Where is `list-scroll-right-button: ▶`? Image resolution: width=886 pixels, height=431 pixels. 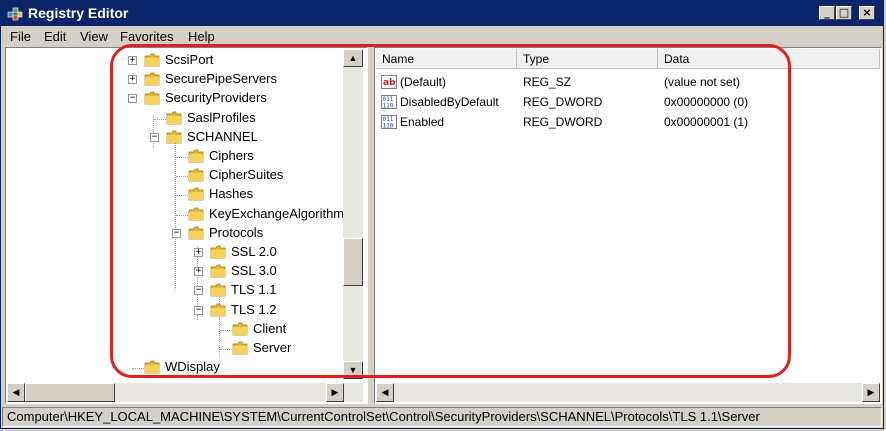 list-scroll-right-button: ▶ is located at coordinates (871, 392).